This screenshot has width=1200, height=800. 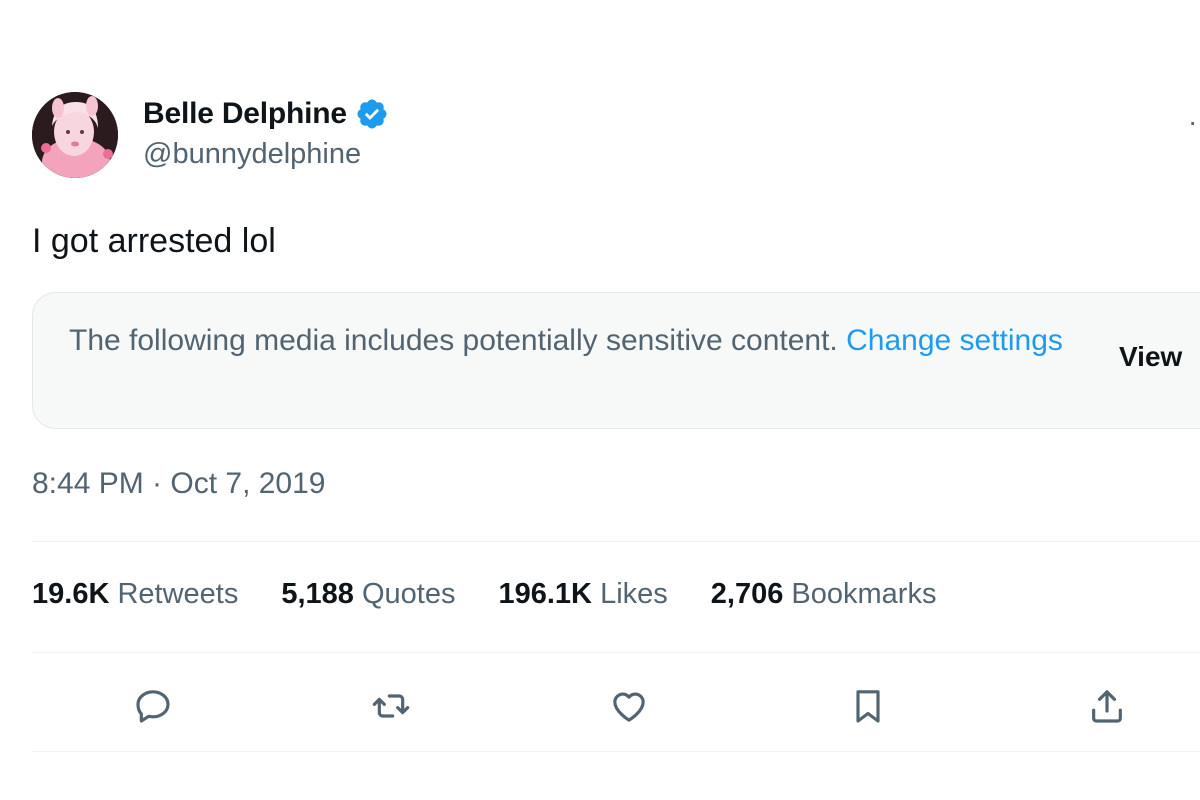 I want to click on like-button, so click(x=629, y=706).